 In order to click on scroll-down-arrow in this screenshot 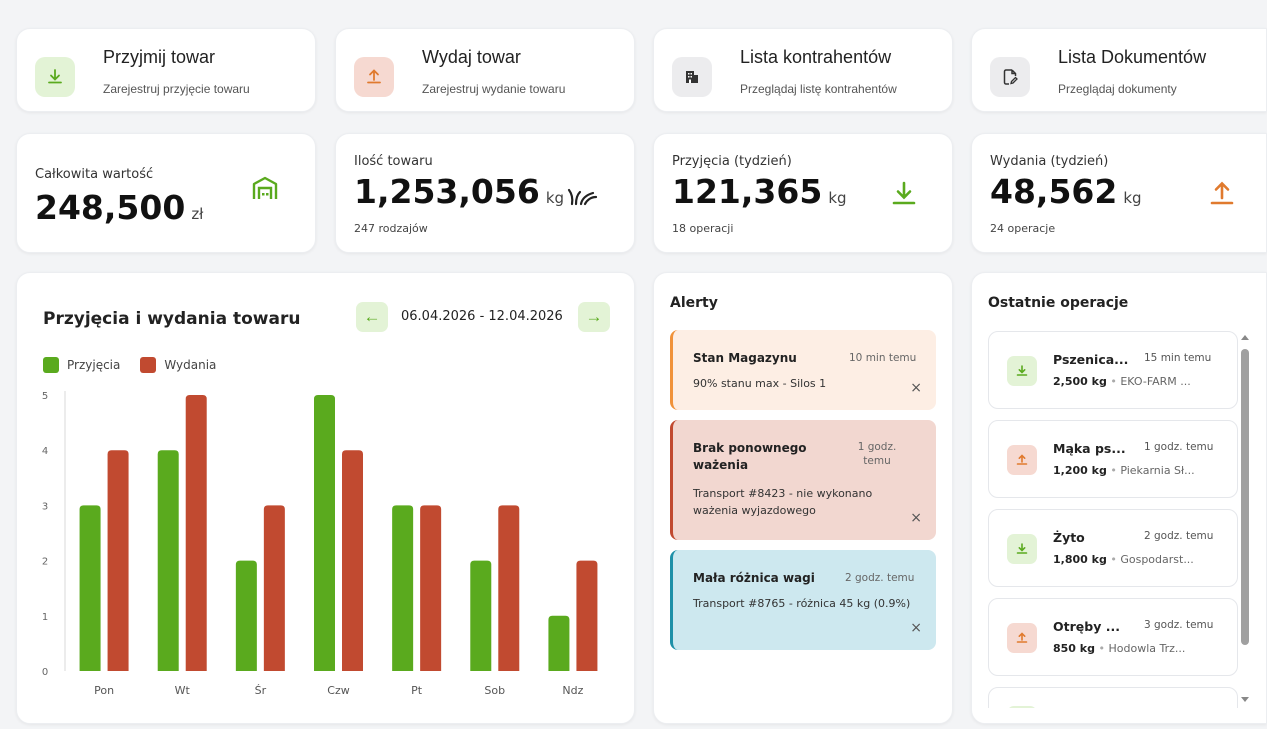, I will do `click(1245, 699)`.